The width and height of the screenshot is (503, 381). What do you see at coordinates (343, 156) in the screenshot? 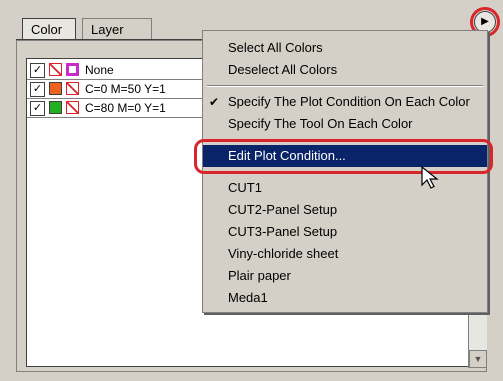
I see `callout-rectangle` at bounding box center [343, 156].